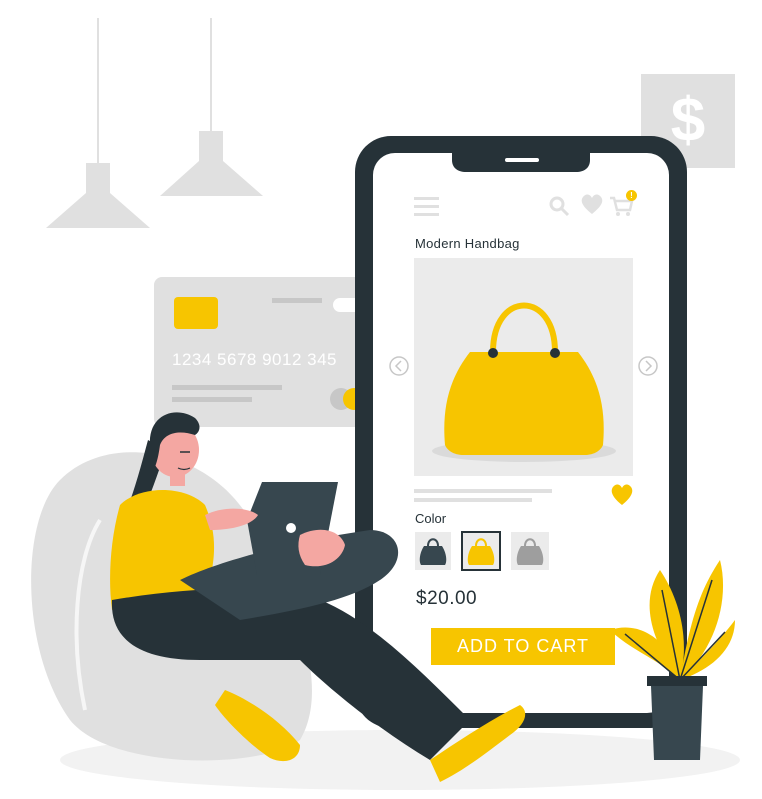 The height and width of the screenshot is (799, 762). I want to click on card-chip, so click(196, 313).